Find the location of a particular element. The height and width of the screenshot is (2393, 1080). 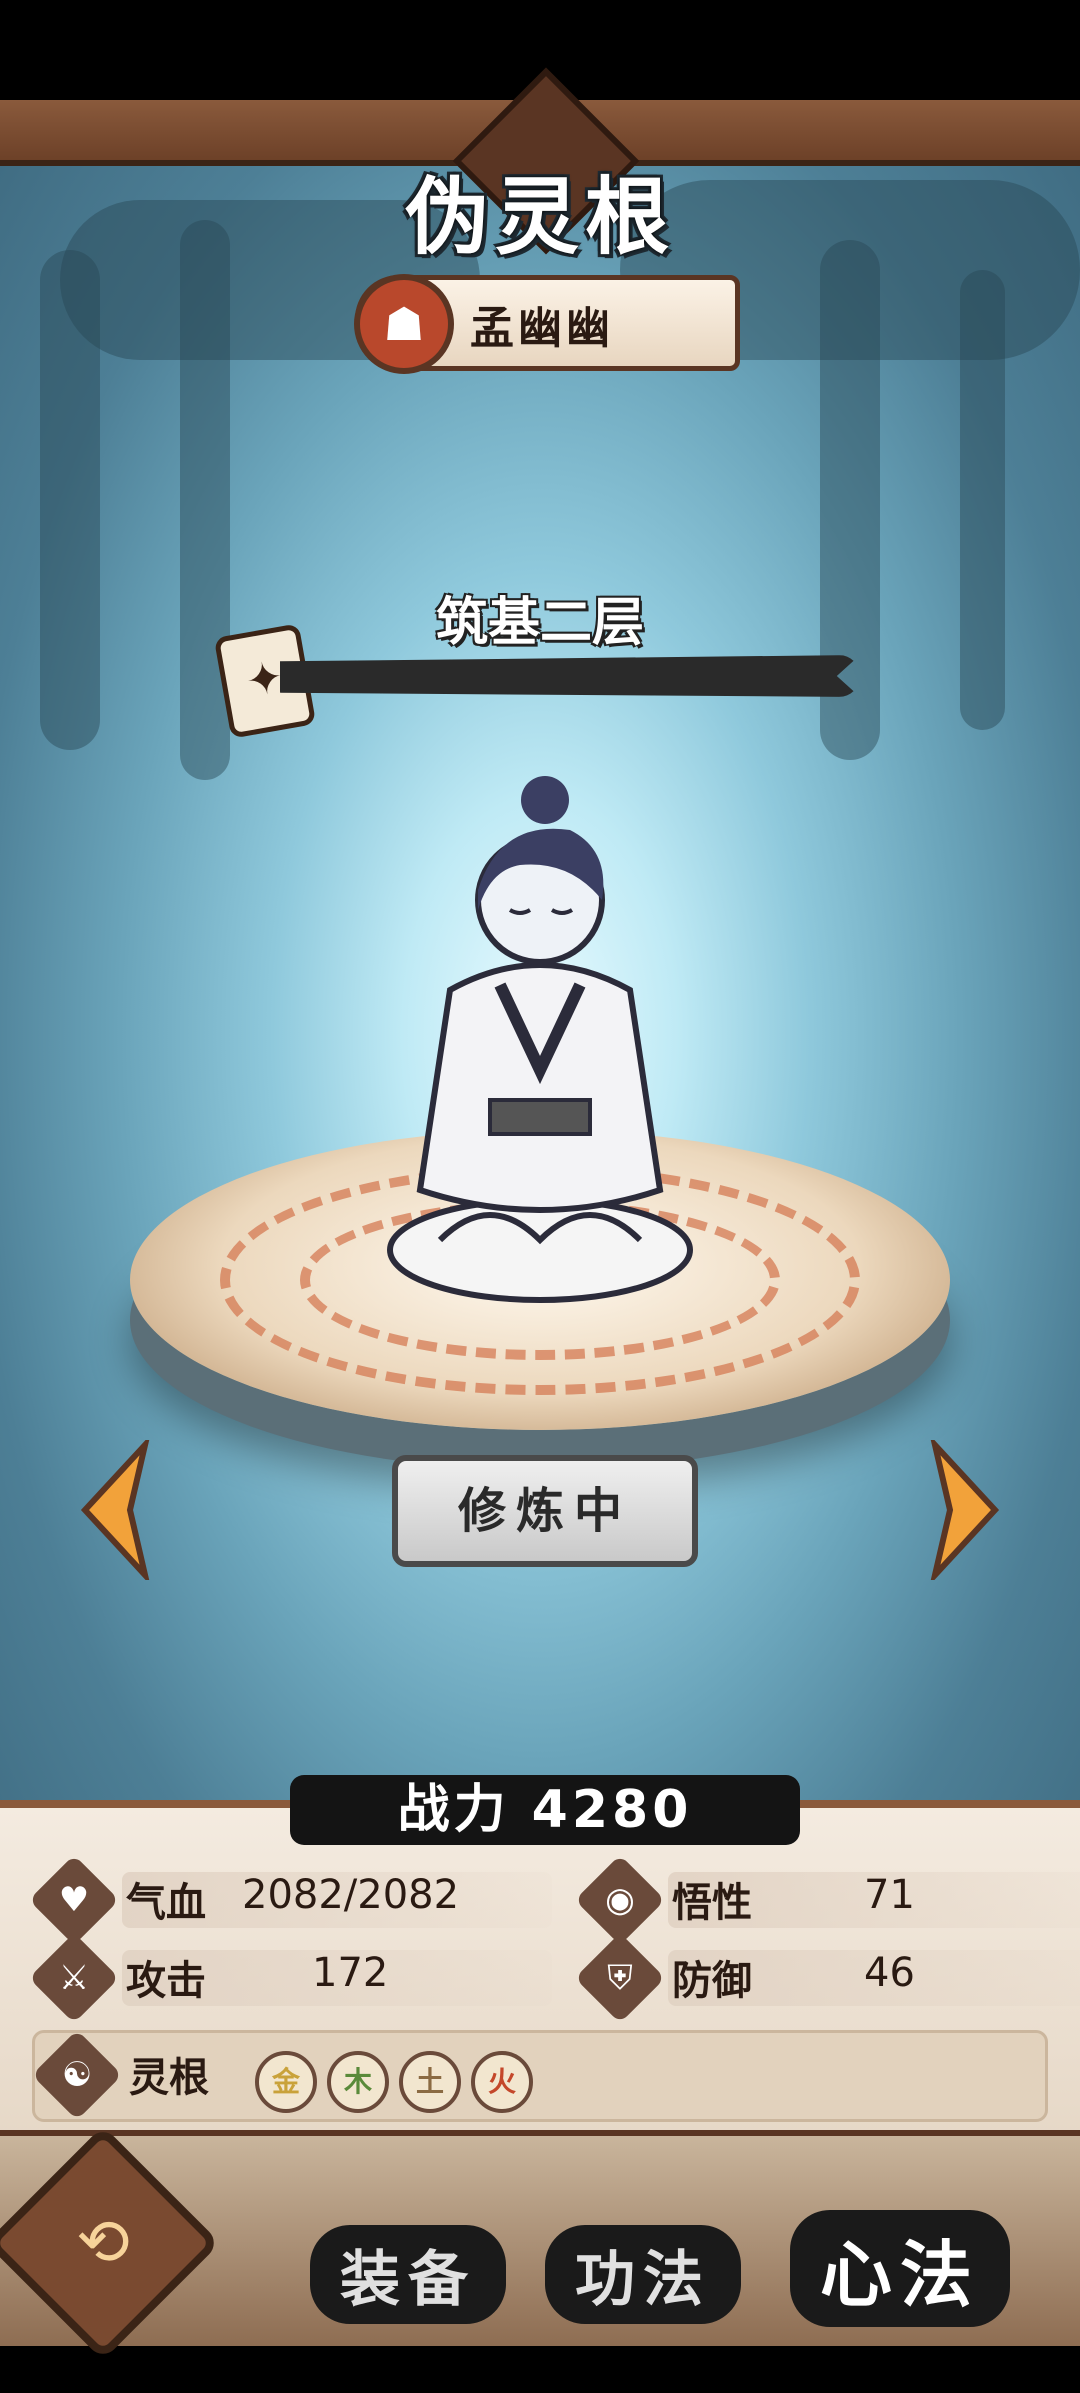

stat-attack-label: 攻击 is located at coordinates (166, 1980).